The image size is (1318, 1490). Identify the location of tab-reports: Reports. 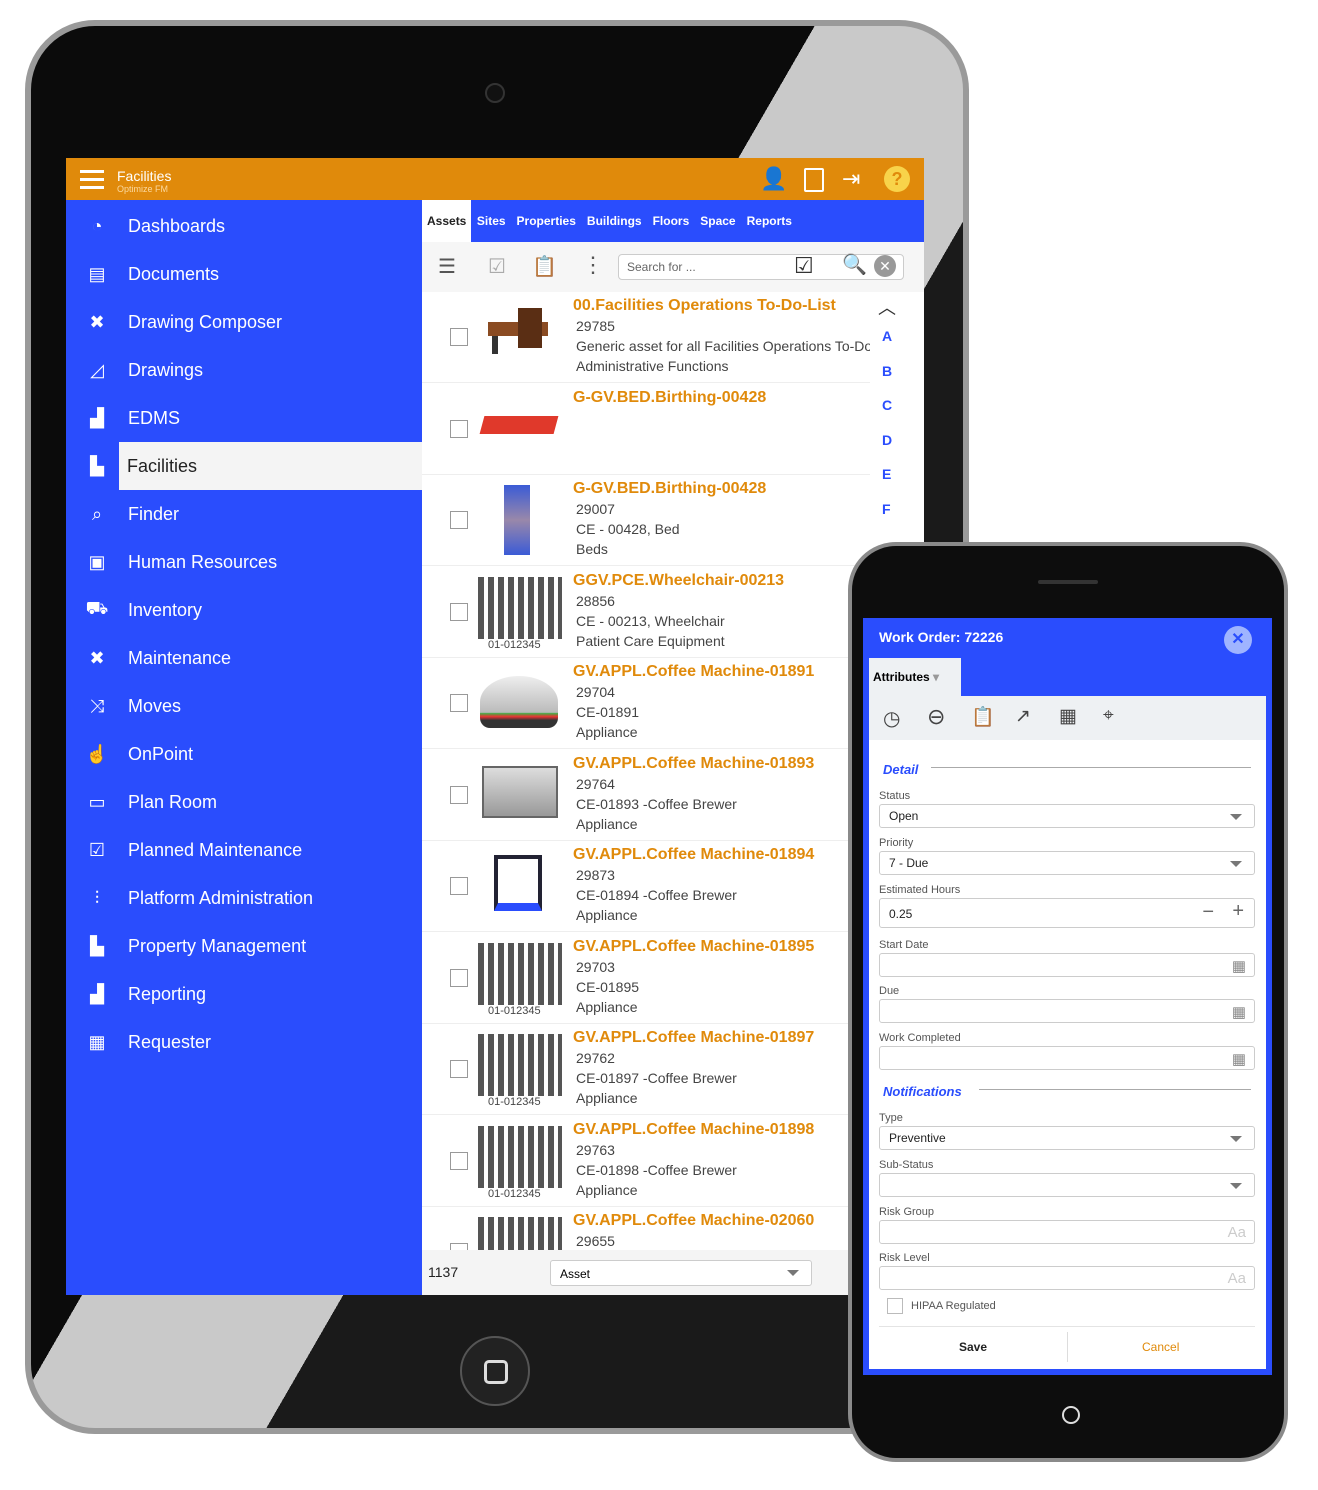
(769, 221).